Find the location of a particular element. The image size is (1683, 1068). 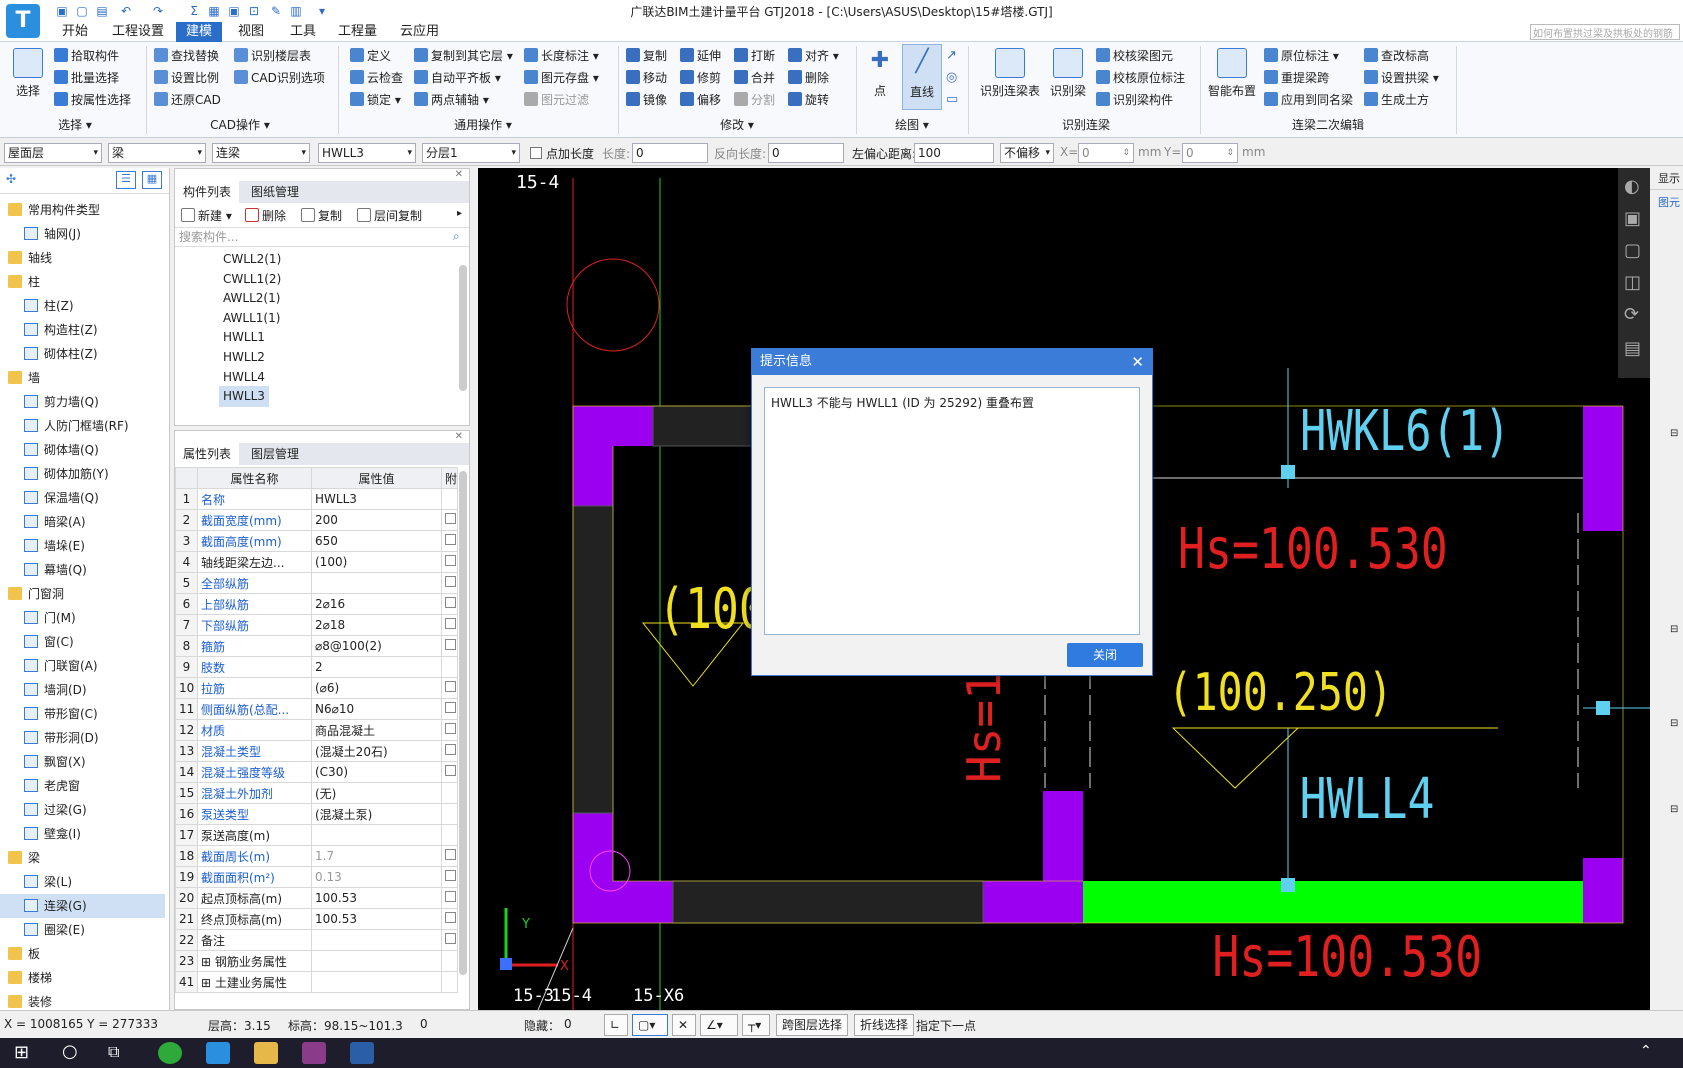

component-item: HWLL2 is located at coordinates (244, 357).